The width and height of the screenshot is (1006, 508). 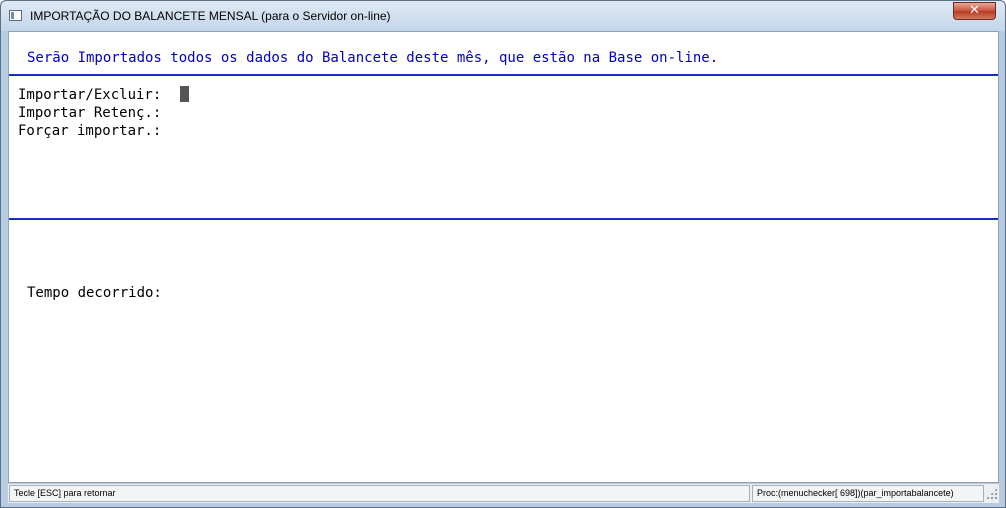 I want to click on divider-bottom, so click(x=503, y=219).